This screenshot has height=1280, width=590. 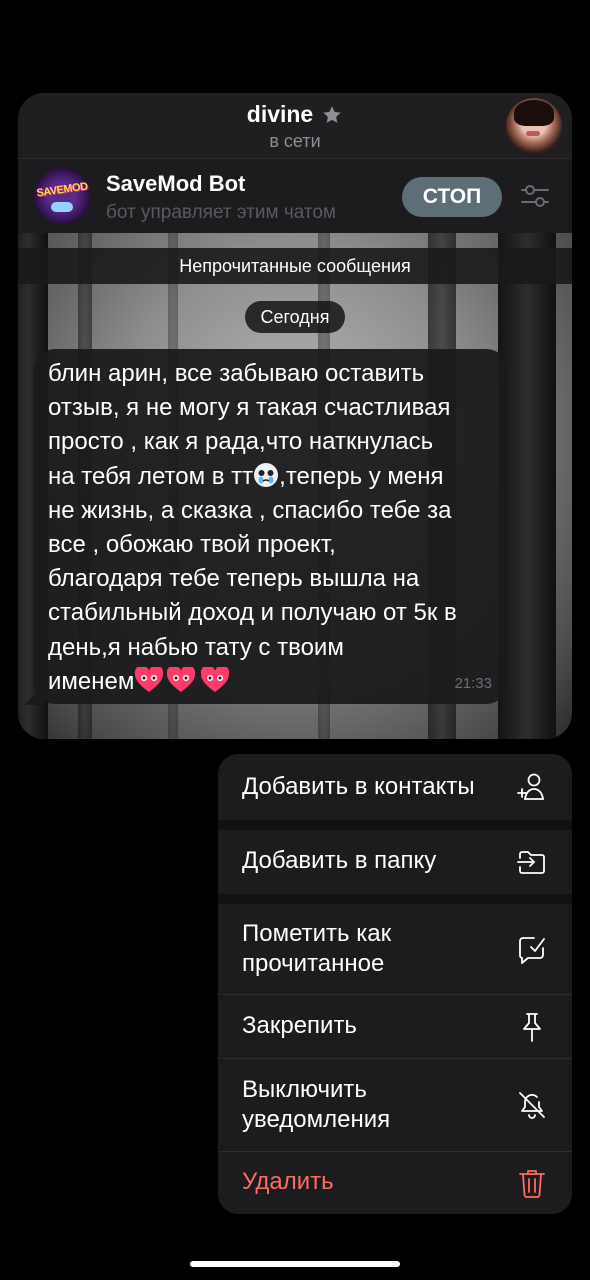 I want to click on menu-item-label: Удалить, so click(x=288, y=1181).